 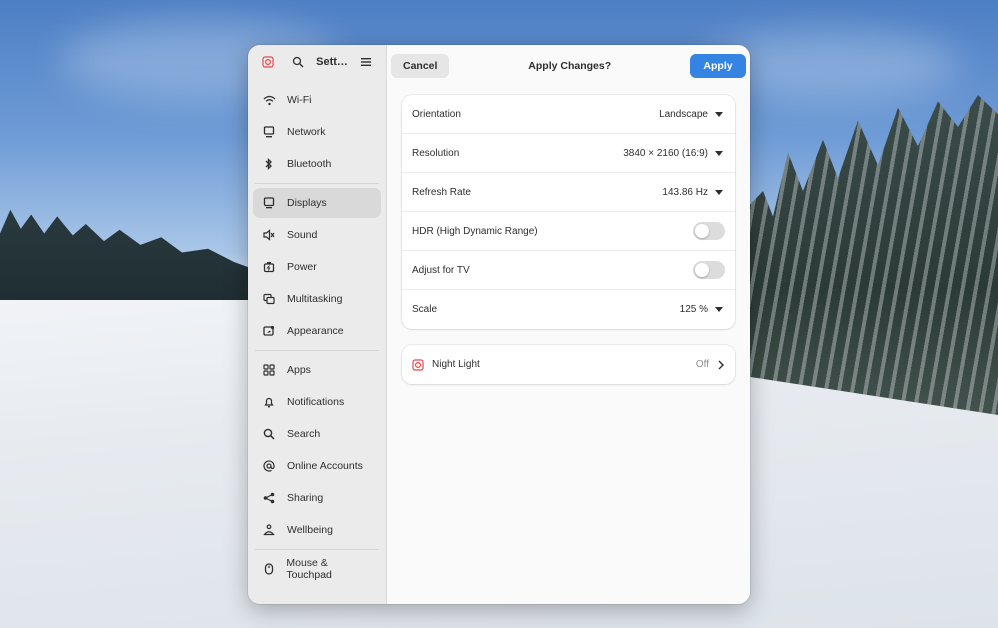 I want to click on resolution-label: Resolution, so click(x=436, y=153).